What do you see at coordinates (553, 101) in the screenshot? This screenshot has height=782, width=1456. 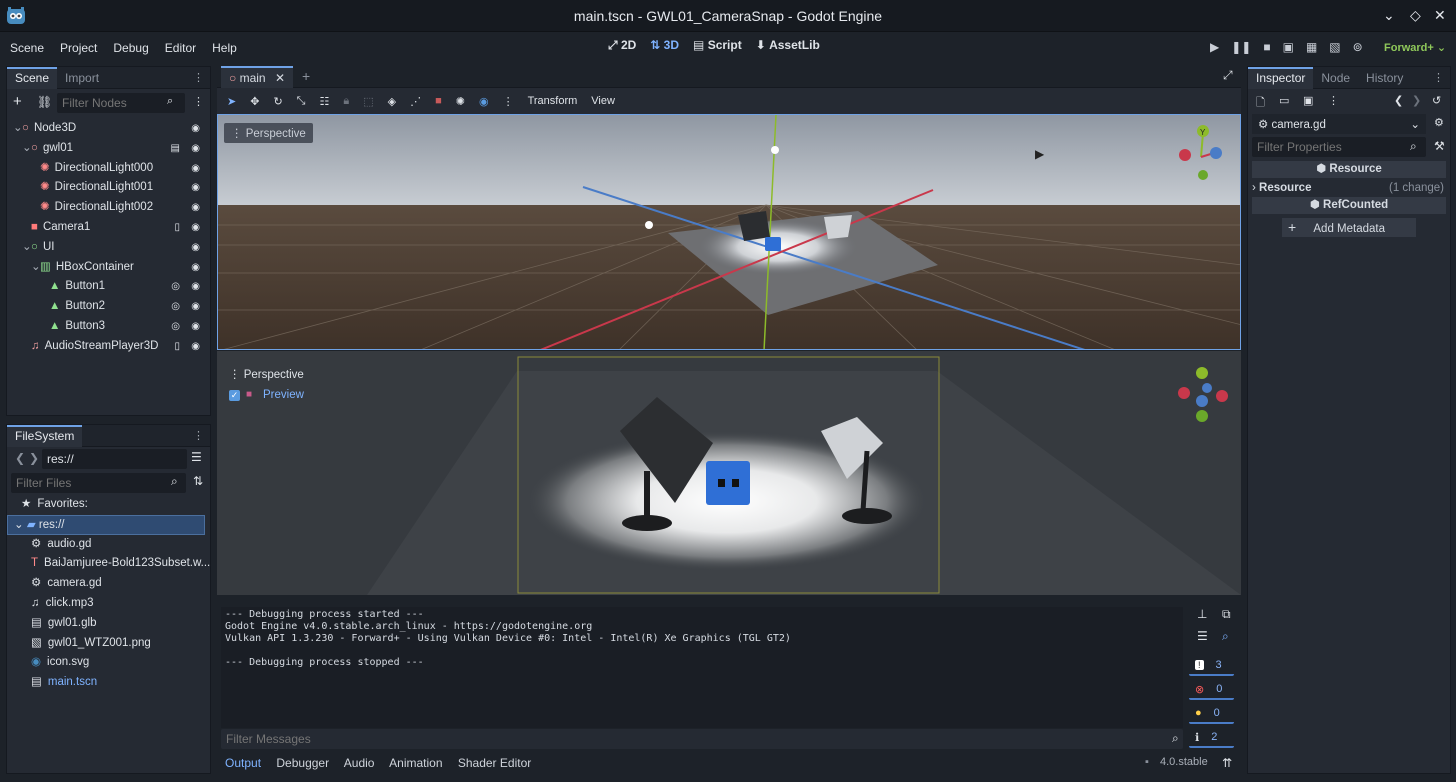 I see `transform-menu: Transform` at bounding box center [553, 101].